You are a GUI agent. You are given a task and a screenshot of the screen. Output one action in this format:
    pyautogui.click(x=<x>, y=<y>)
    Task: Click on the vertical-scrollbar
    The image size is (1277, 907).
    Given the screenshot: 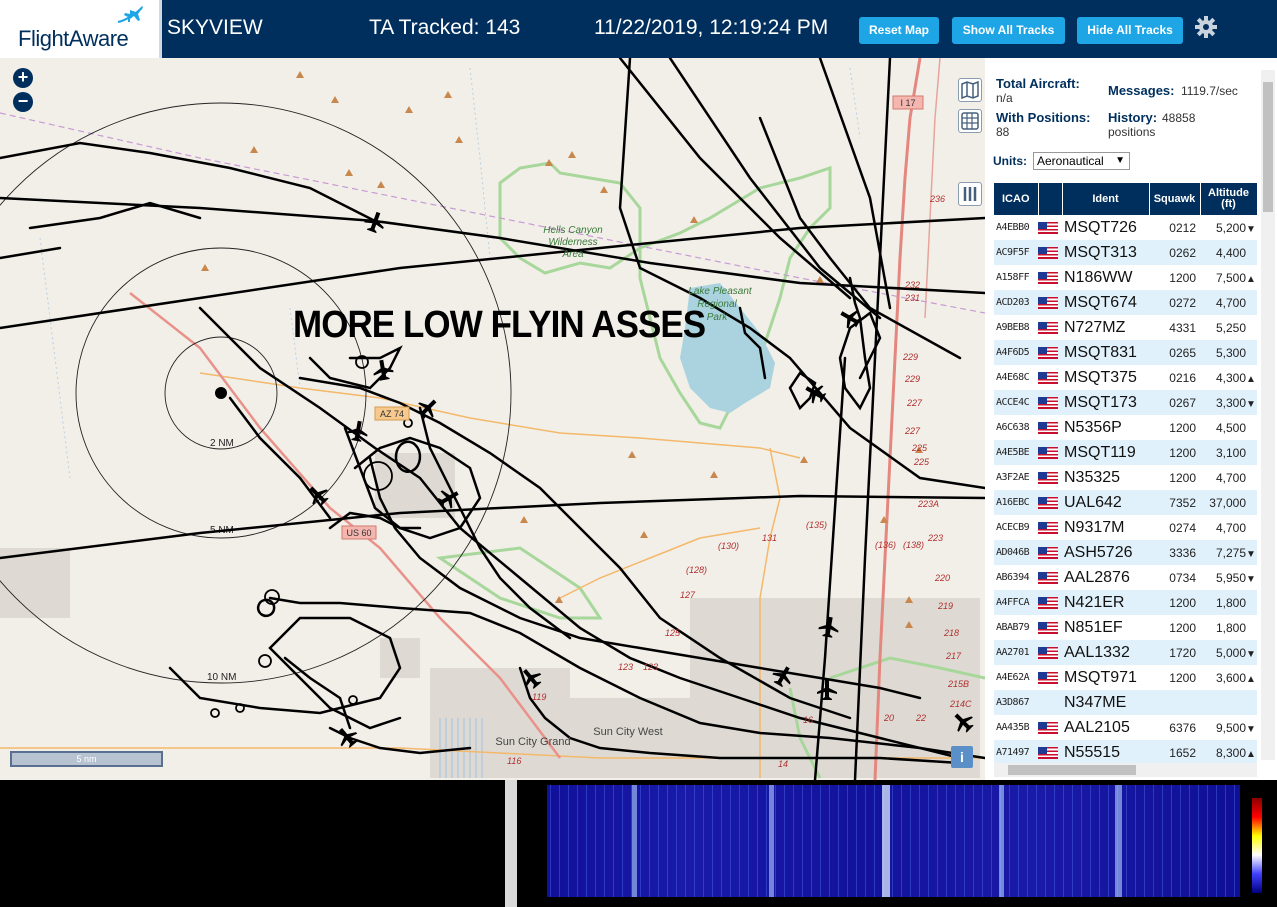 What is the action you would take?
    pyautogui.click(x=1268, y=415)
    